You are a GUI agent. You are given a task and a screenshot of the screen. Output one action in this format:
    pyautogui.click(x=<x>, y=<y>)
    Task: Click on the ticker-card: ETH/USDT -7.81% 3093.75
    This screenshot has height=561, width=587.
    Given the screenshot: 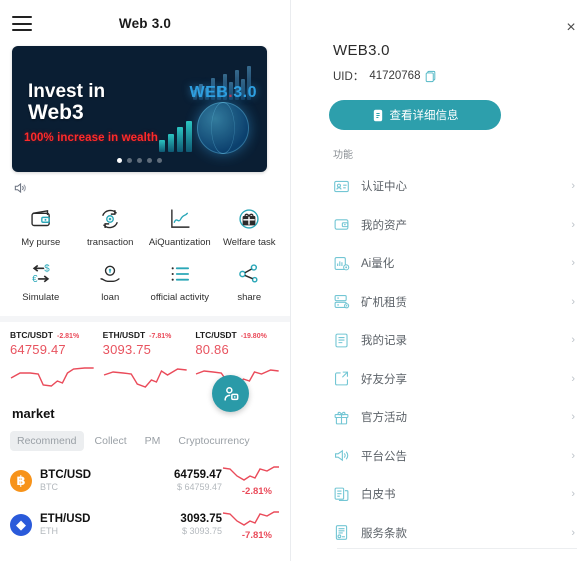 What is the action you would take?
    pyautogui.click(x=145, y=362)
    